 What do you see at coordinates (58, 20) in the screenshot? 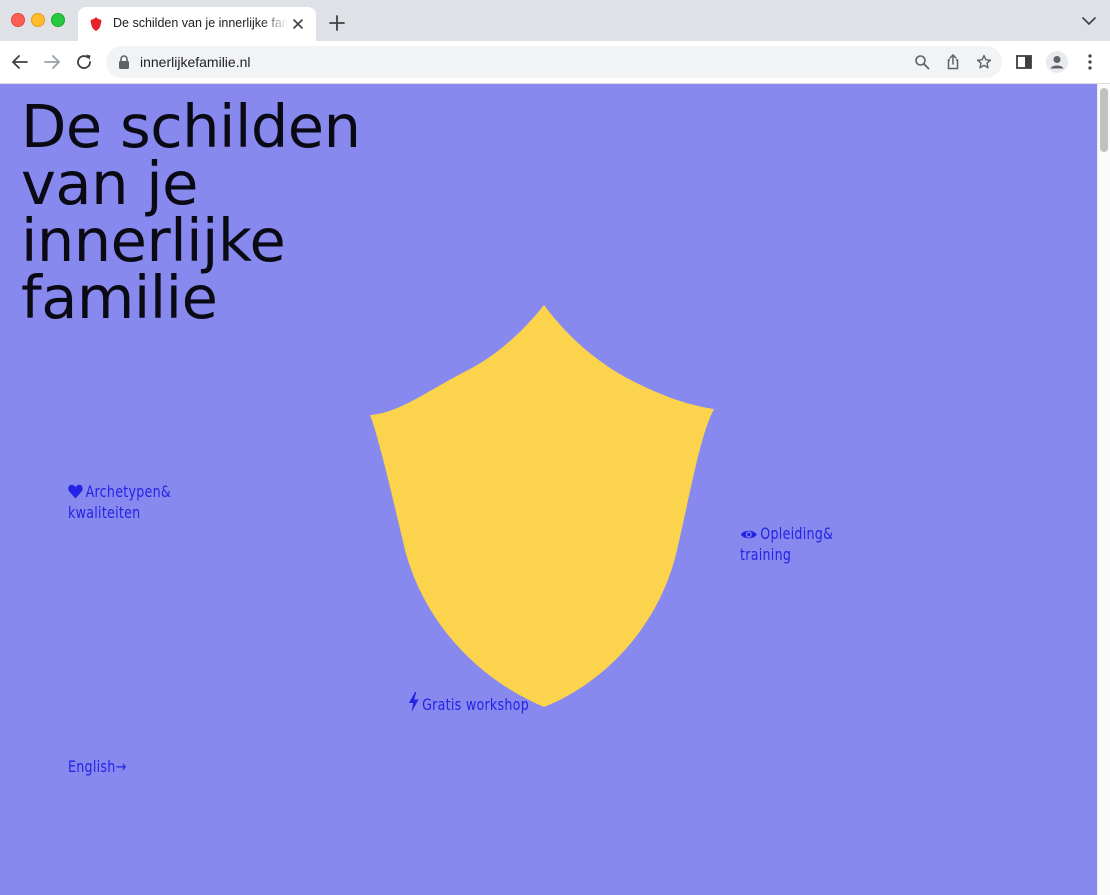
I see `window-maximize-button` at bounding box center [58, 20].